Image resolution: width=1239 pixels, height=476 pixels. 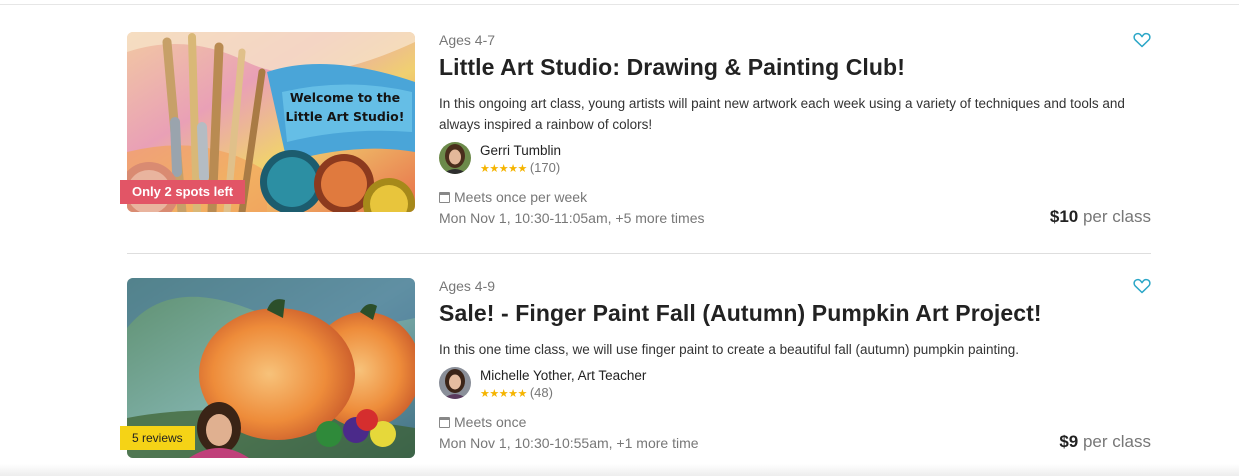 What do you see at coordinates (1064, 216) in the screenshot?
I see `price-amount: $10` at bounding box center [1064, 216].